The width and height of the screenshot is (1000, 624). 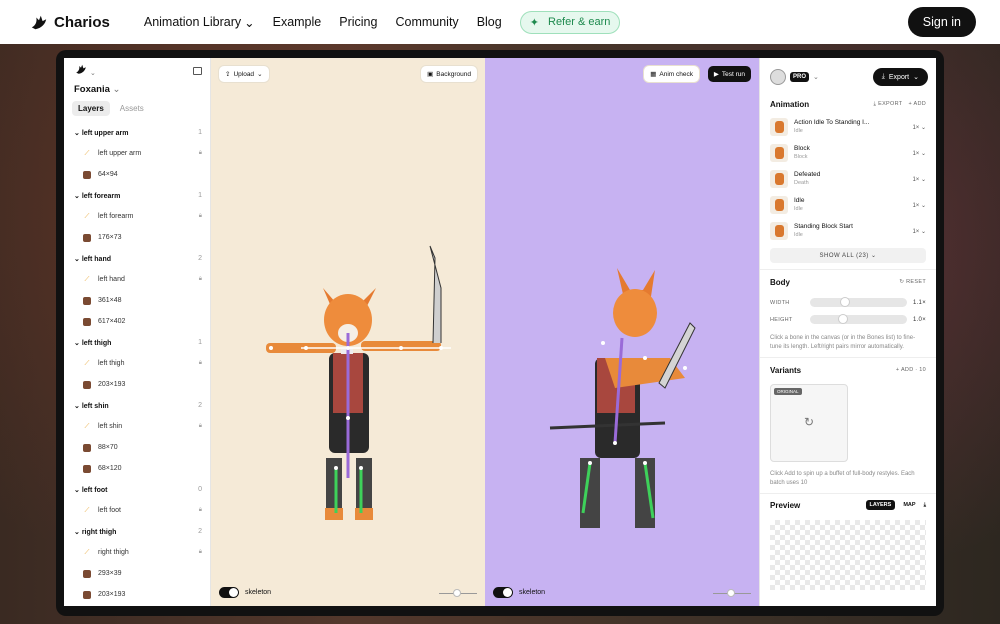 I want to click on animation-item: Action Idle To Standing I... Idle 1× ⌄, so click(x=848, y=127).